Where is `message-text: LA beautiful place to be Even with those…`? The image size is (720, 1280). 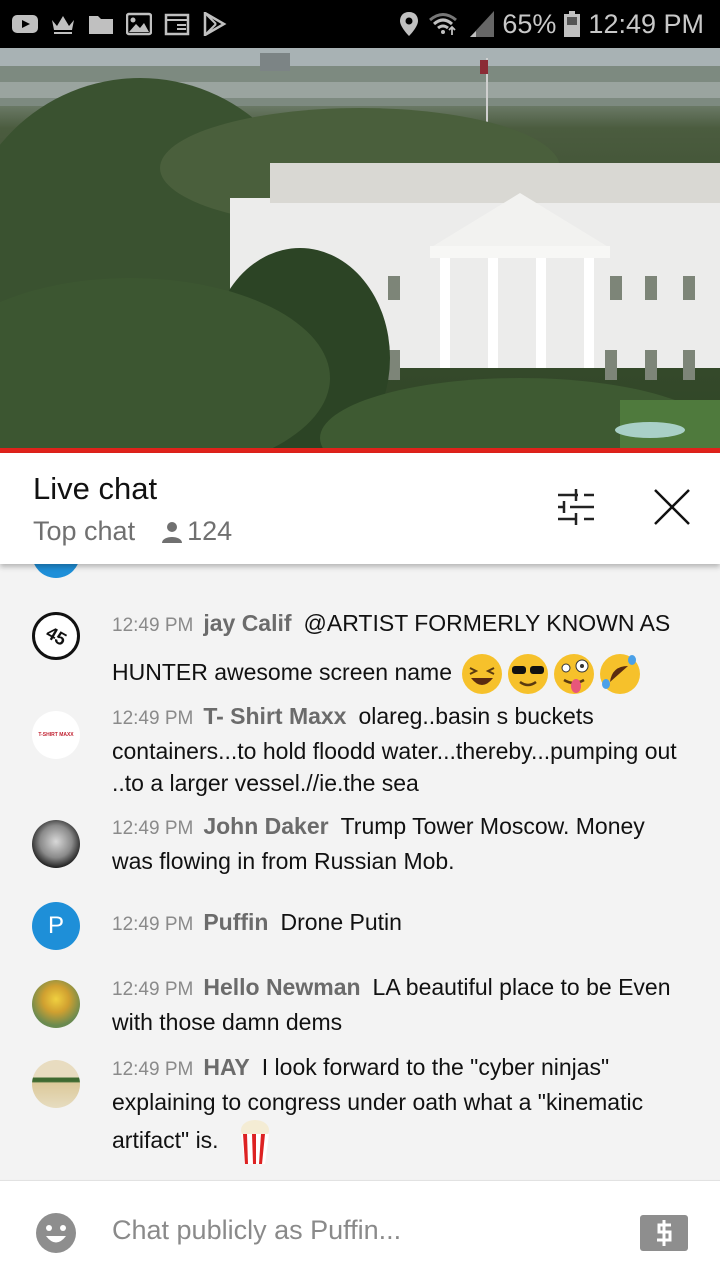 message-text: LA beautiful place to be Even with those… is located at coordinates (391, 1004).